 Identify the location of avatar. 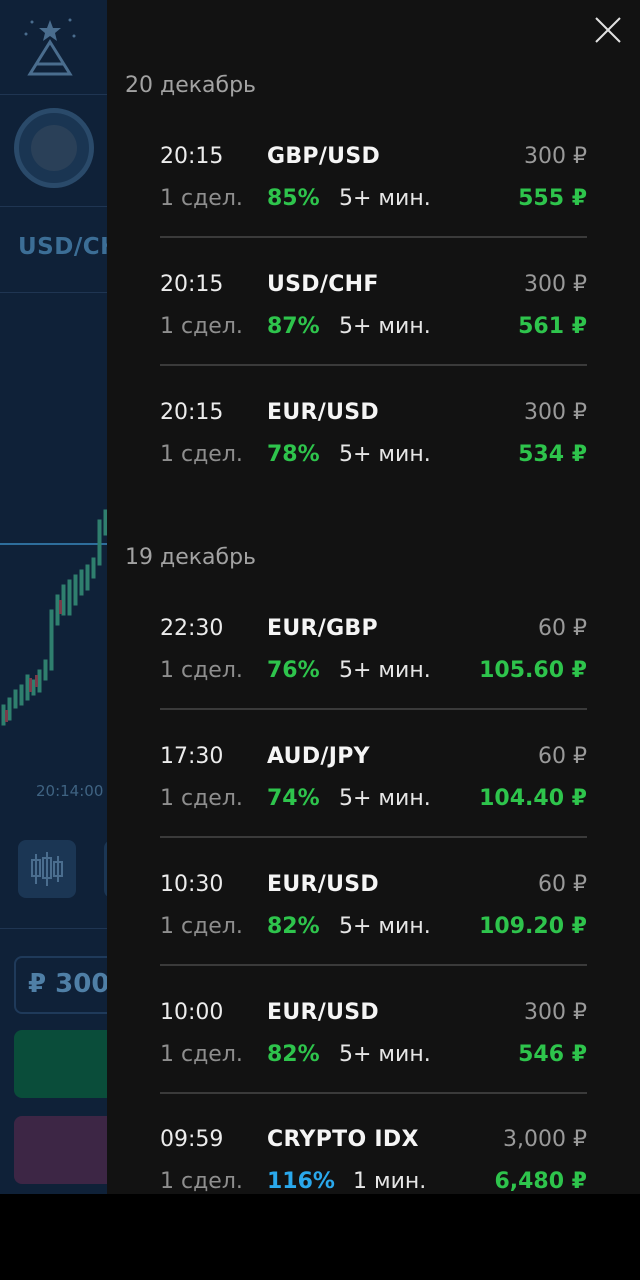
(54, 148).